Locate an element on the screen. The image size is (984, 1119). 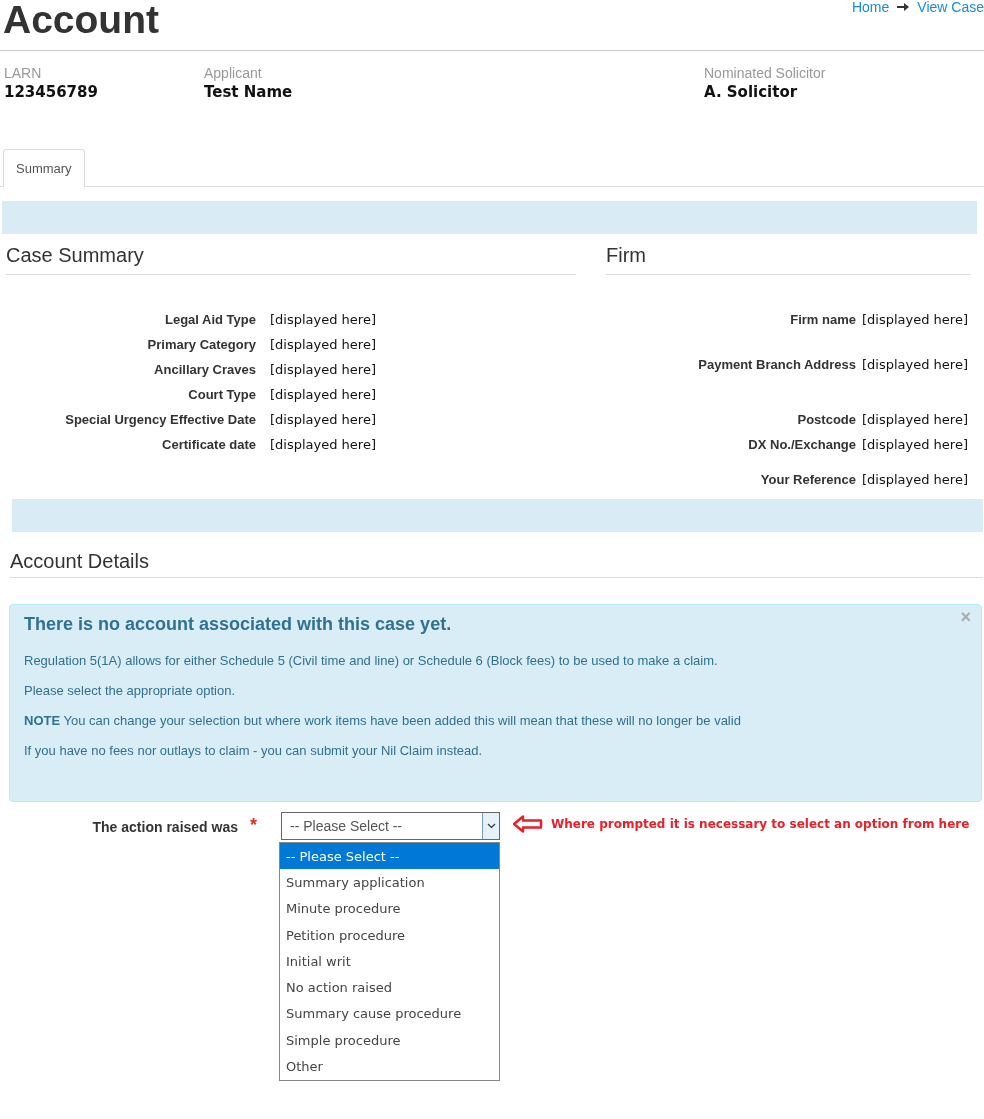
field-label: Your Reference is located at coordinates (807, 479).